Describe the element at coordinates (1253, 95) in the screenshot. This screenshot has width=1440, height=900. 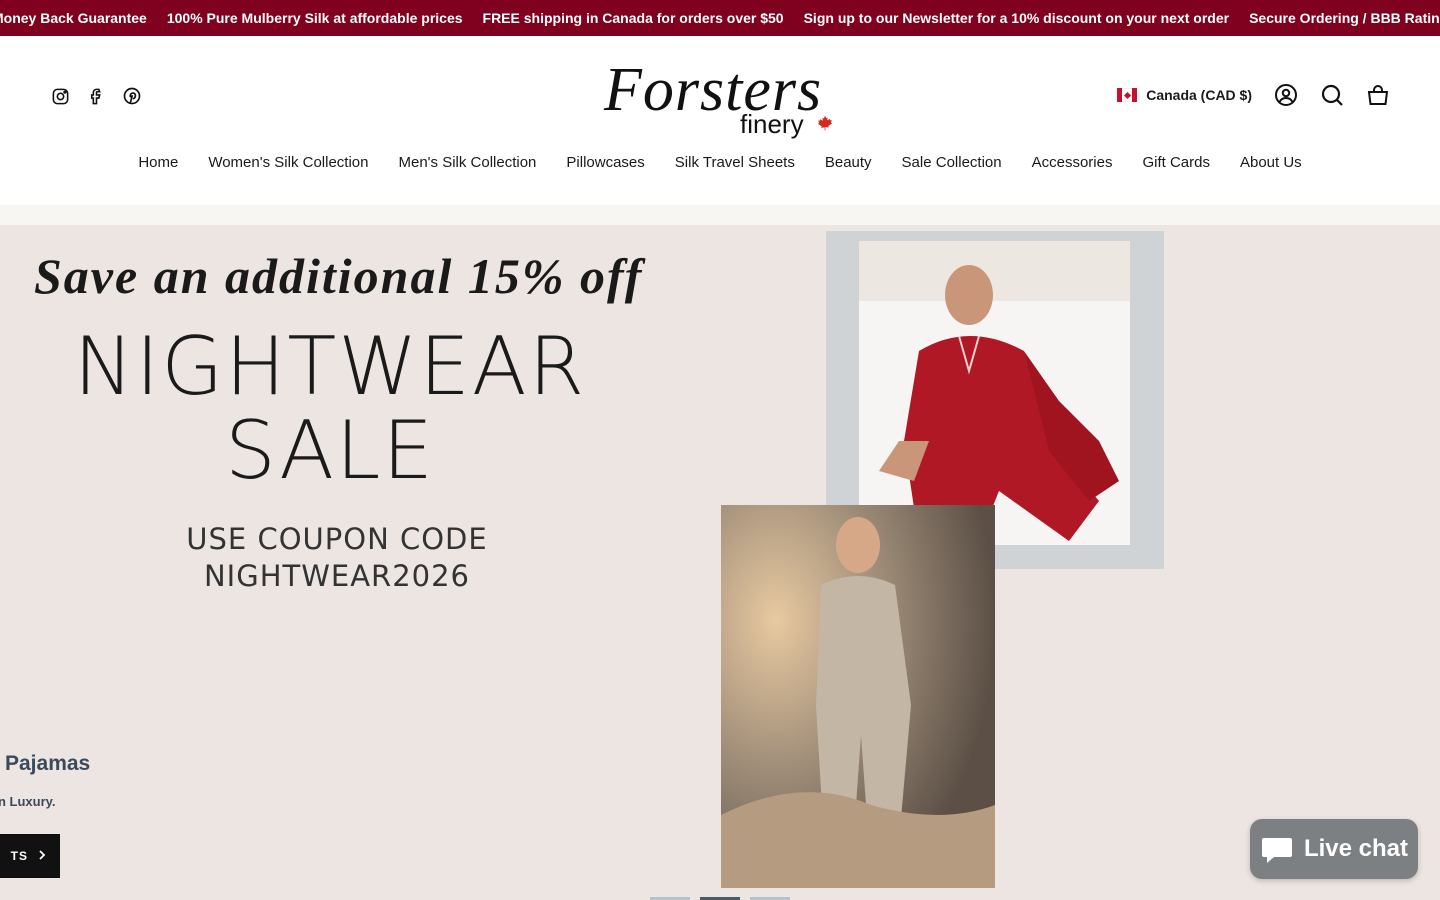
I see `header-actions: Canada (CAD $)` at that location.